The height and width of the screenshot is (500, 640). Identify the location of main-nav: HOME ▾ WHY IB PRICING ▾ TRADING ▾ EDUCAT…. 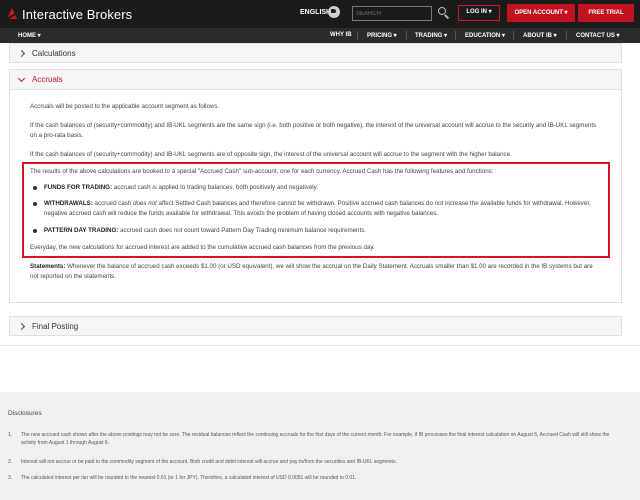
(320, 35).